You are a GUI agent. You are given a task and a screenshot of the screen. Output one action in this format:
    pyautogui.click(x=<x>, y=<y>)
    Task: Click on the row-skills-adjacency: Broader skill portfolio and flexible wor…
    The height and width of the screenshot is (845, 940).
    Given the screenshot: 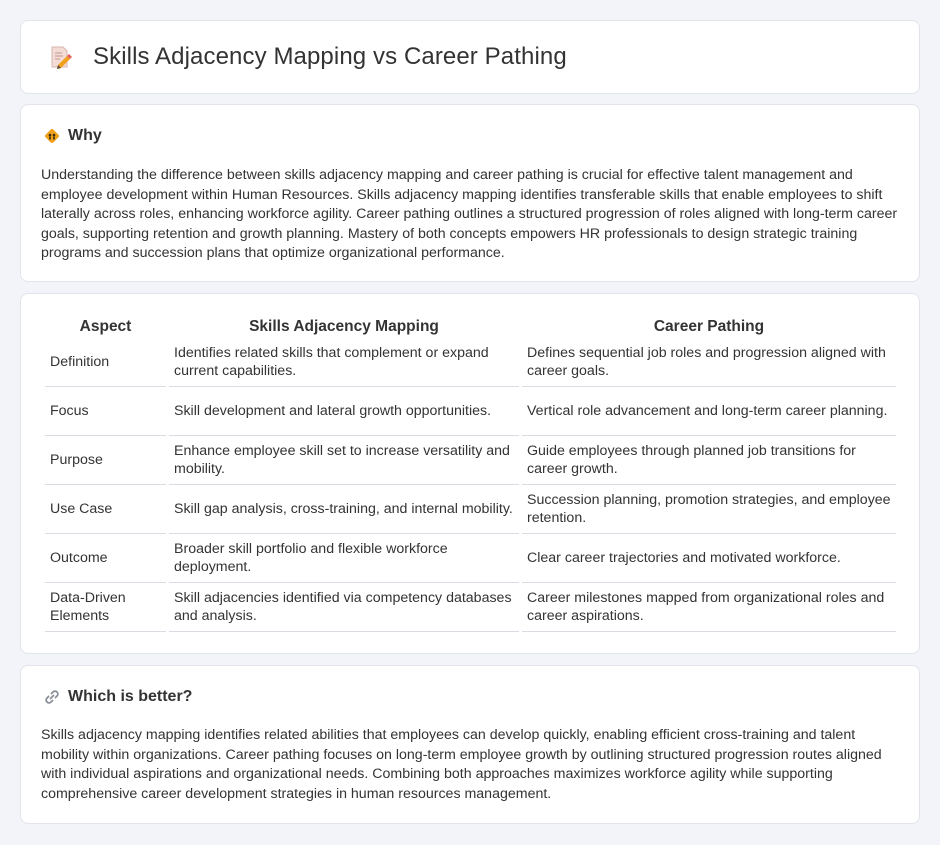 What is the action you would take?
    pyautogui.click(x=344, y=558)
    